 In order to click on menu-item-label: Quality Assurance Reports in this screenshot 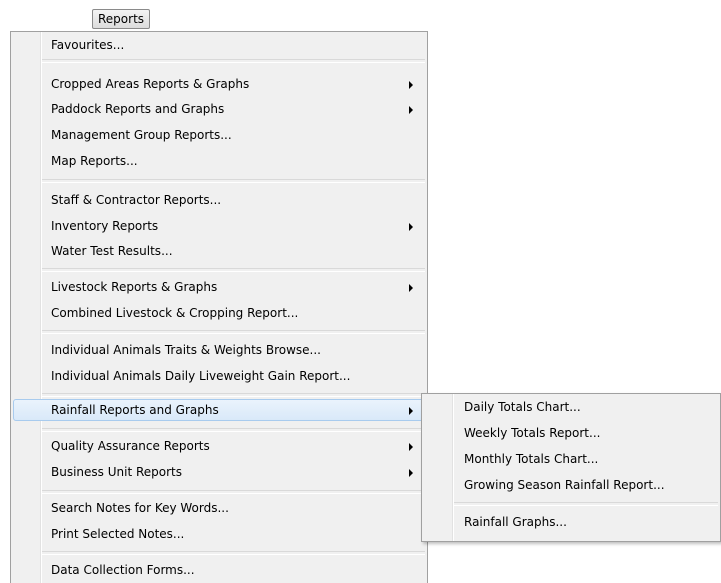, I will do `click(130, 446)`.